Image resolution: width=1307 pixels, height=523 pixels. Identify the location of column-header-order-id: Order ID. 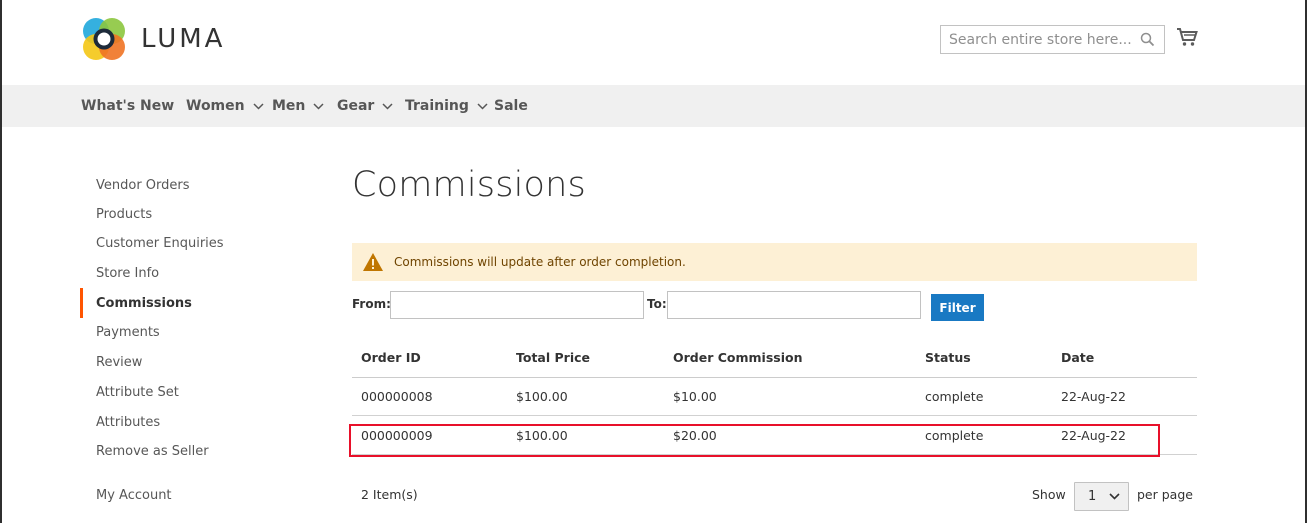
(391, 357).